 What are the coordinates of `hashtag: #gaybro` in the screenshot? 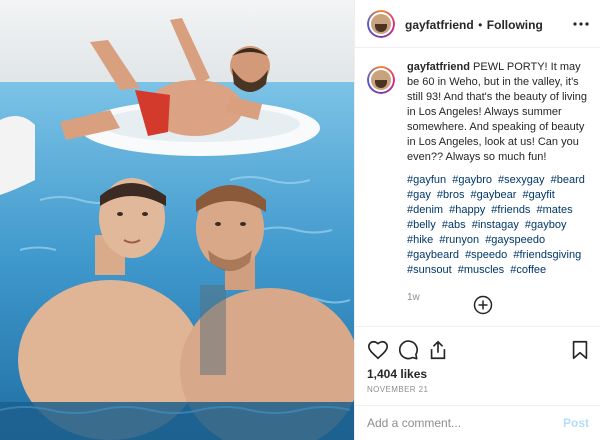 It's located at (472, 180).